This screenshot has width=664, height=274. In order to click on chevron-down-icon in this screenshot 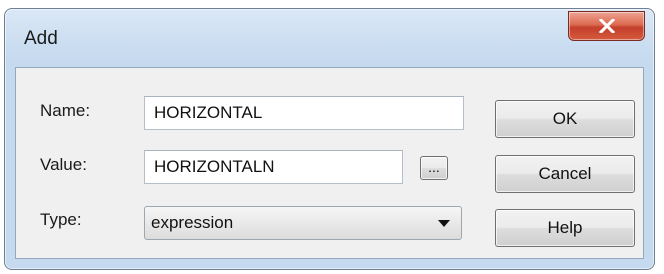, I will do `click(444, 223)`.